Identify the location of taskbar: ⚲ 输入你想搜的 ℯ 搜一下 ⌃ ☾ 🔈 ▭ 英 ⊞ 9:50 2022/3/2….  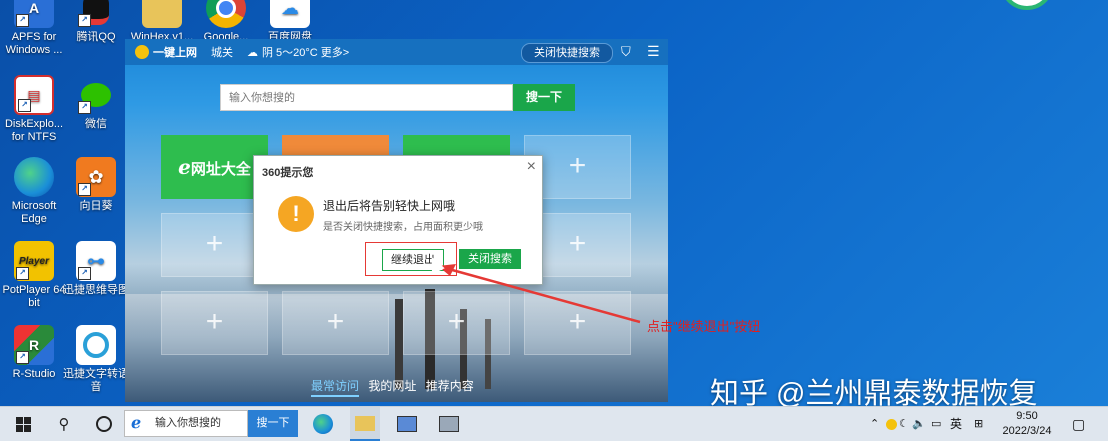
(554, 423).